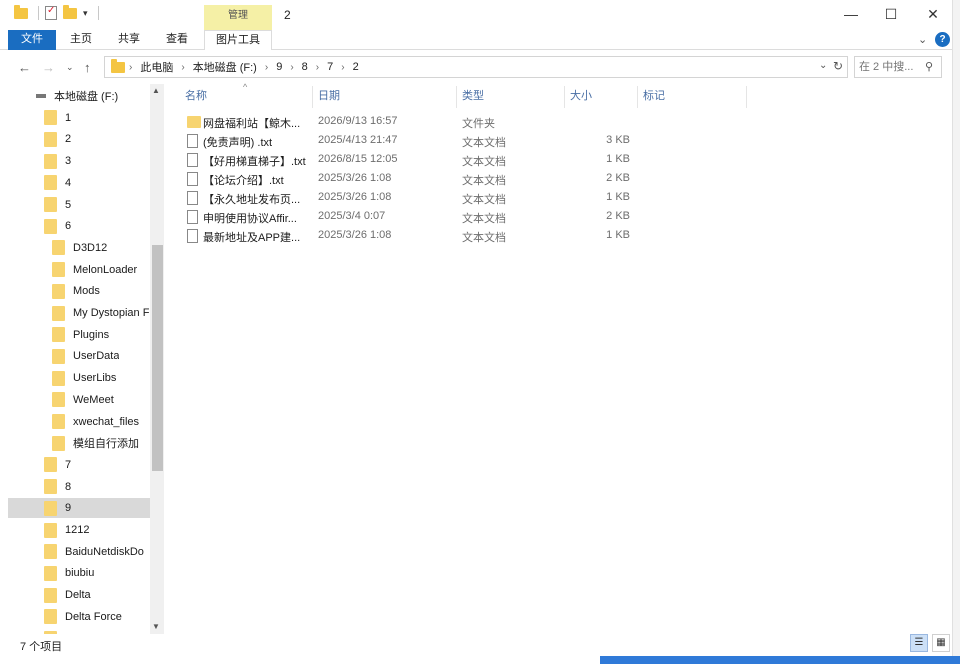  What do you see at coordinates (79, 205) in the screenshot?
I see `sidebar-item-folder: 5` at bounding box center [79, 205].